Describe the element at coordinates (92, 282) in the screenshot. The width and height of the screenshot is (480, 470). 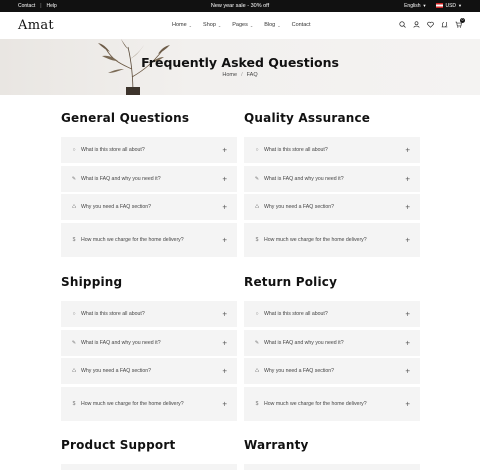
I see `section-title: Shipping` at that location.